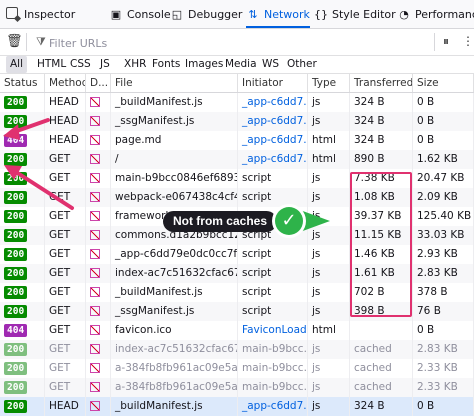 The height and width of the screenshot is (416, 474). Describe the element at coordinates (329, 83) in the screenshot. I see `column-header-5: Type` at that location.